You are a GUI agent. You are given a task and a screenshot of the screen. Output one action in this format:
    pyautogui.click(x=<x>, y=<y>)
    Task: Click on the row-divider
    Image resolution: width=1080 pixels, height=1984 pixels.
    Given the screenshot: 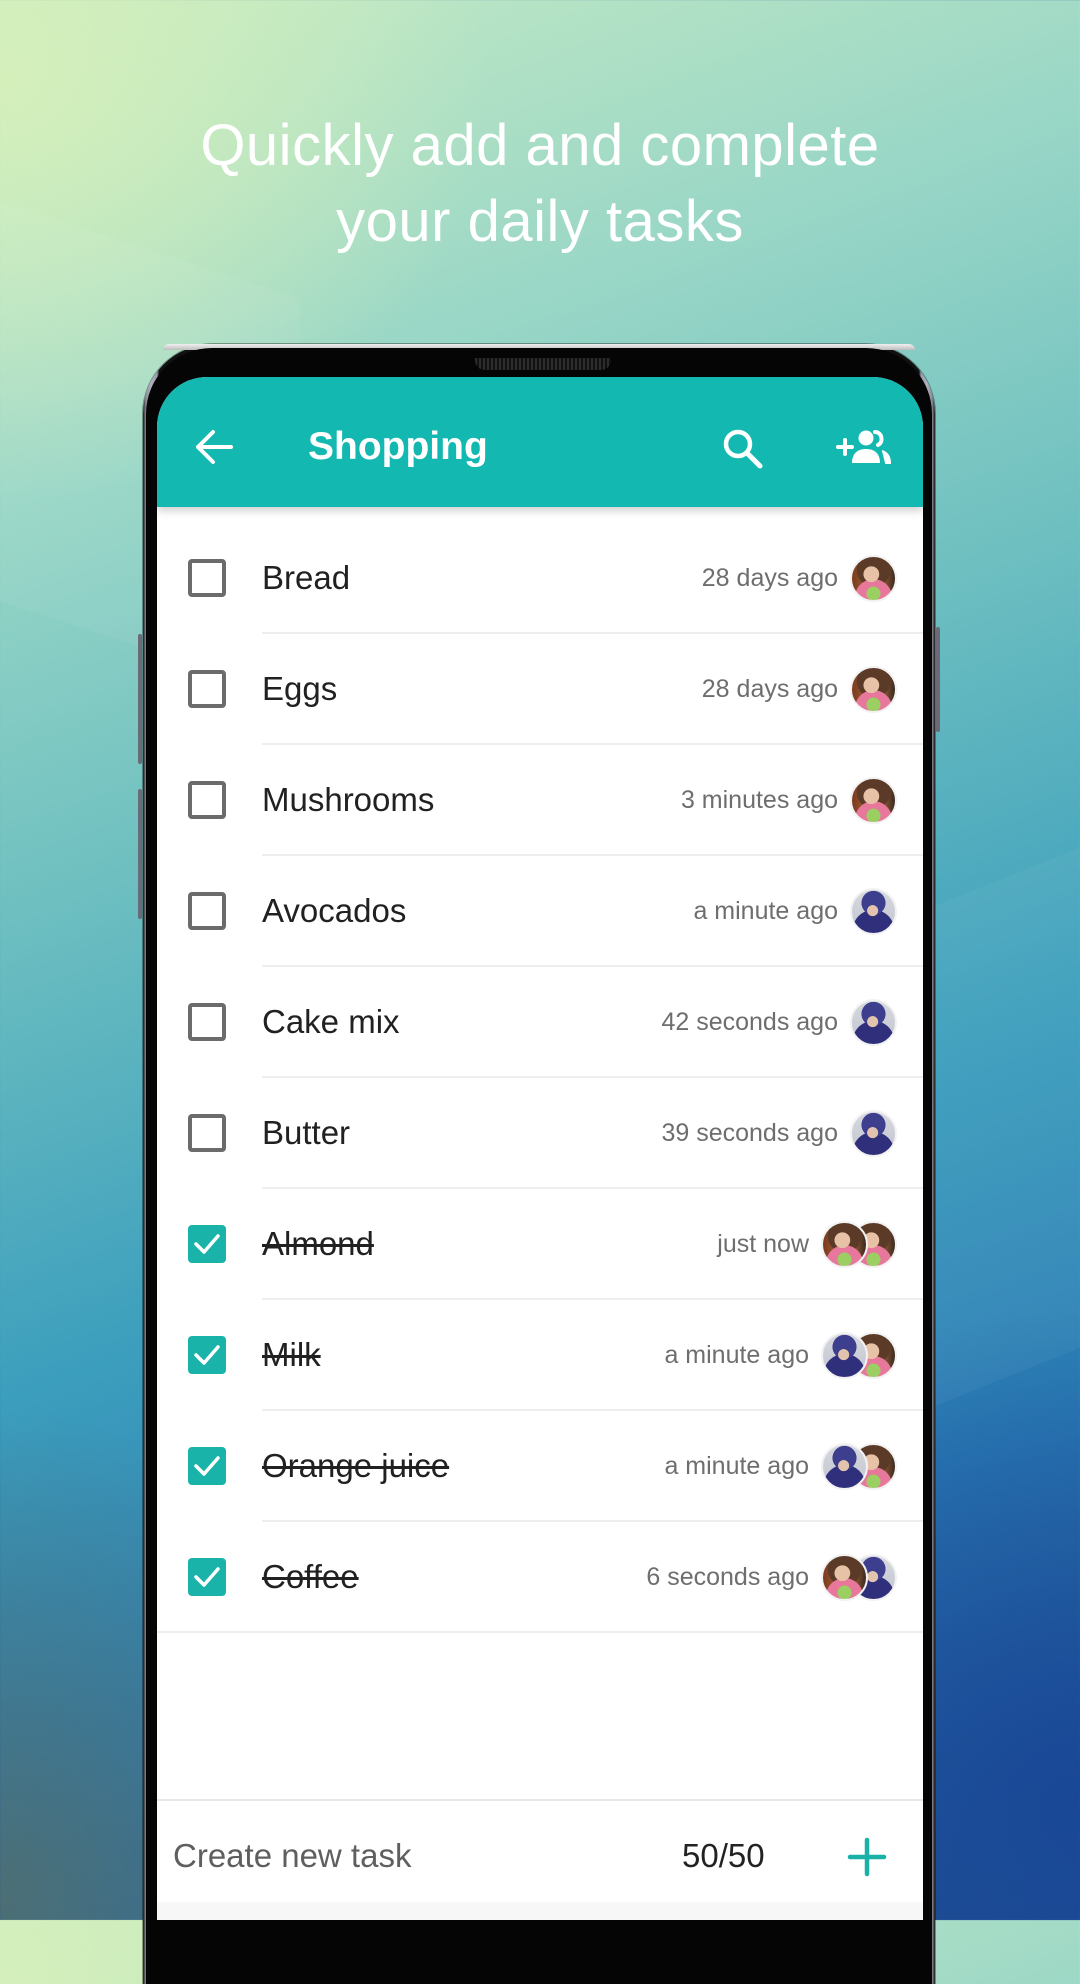 What is the action you would take?
    pyautogui.click(x=540, y=1632)
    